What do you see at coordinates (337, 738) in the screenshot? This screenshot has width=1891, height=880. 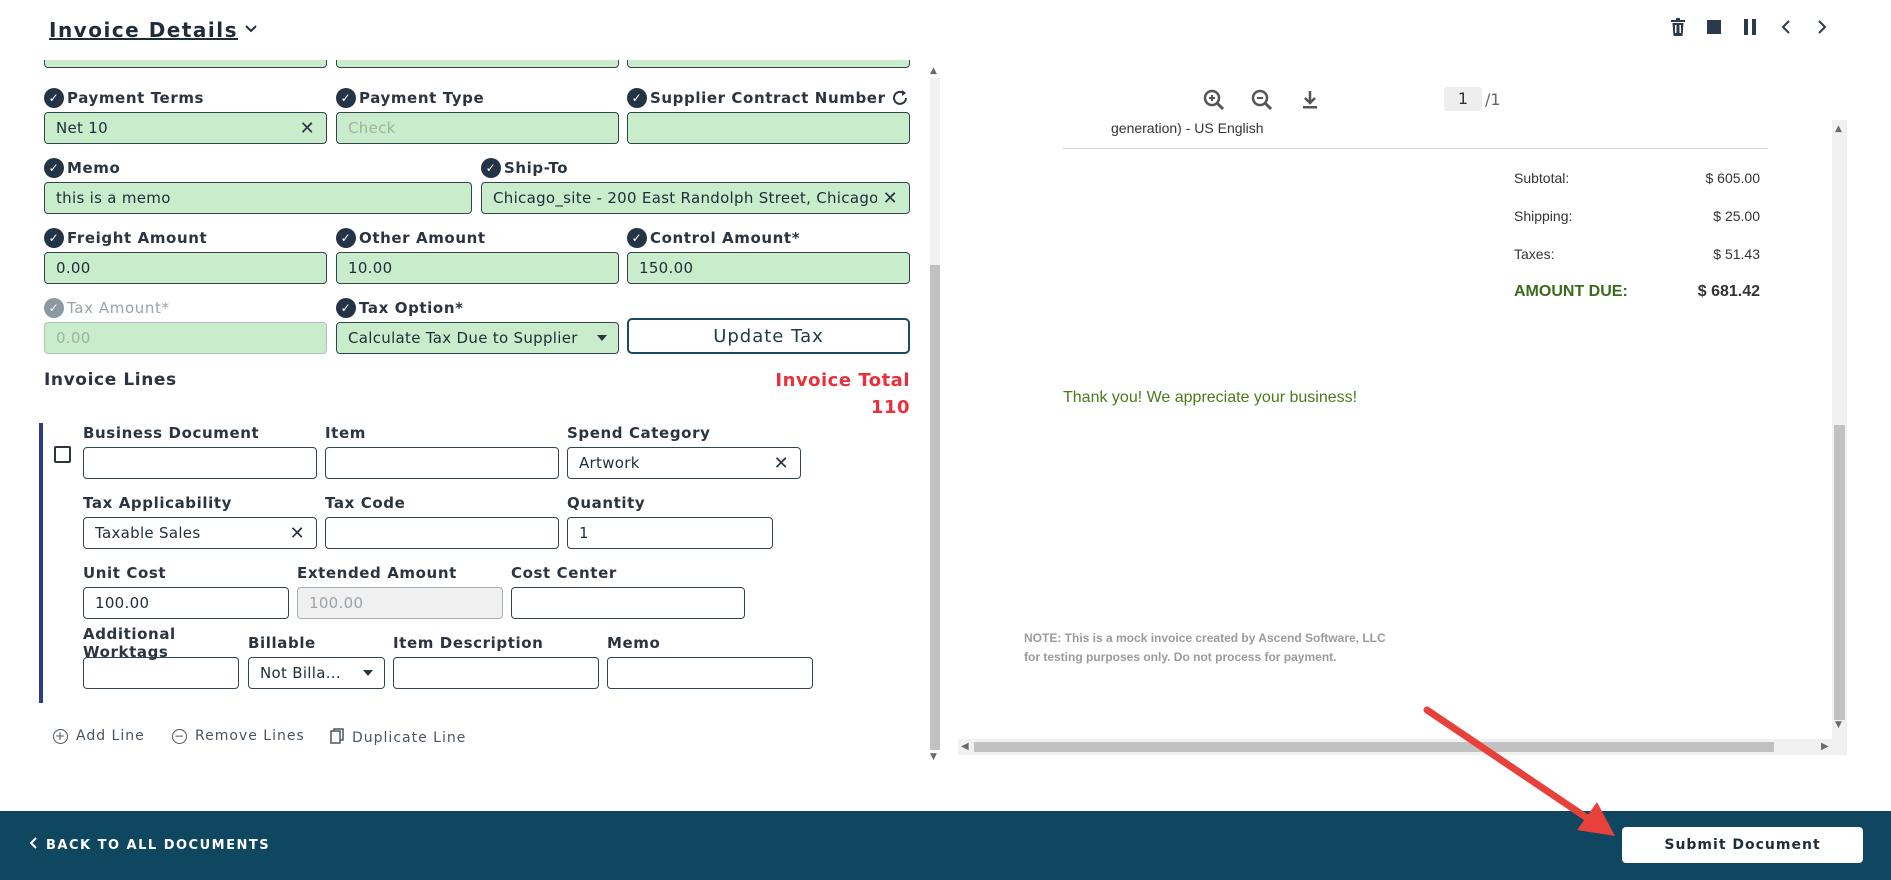 I see `copy-icon` at bounding box center [337, 738].